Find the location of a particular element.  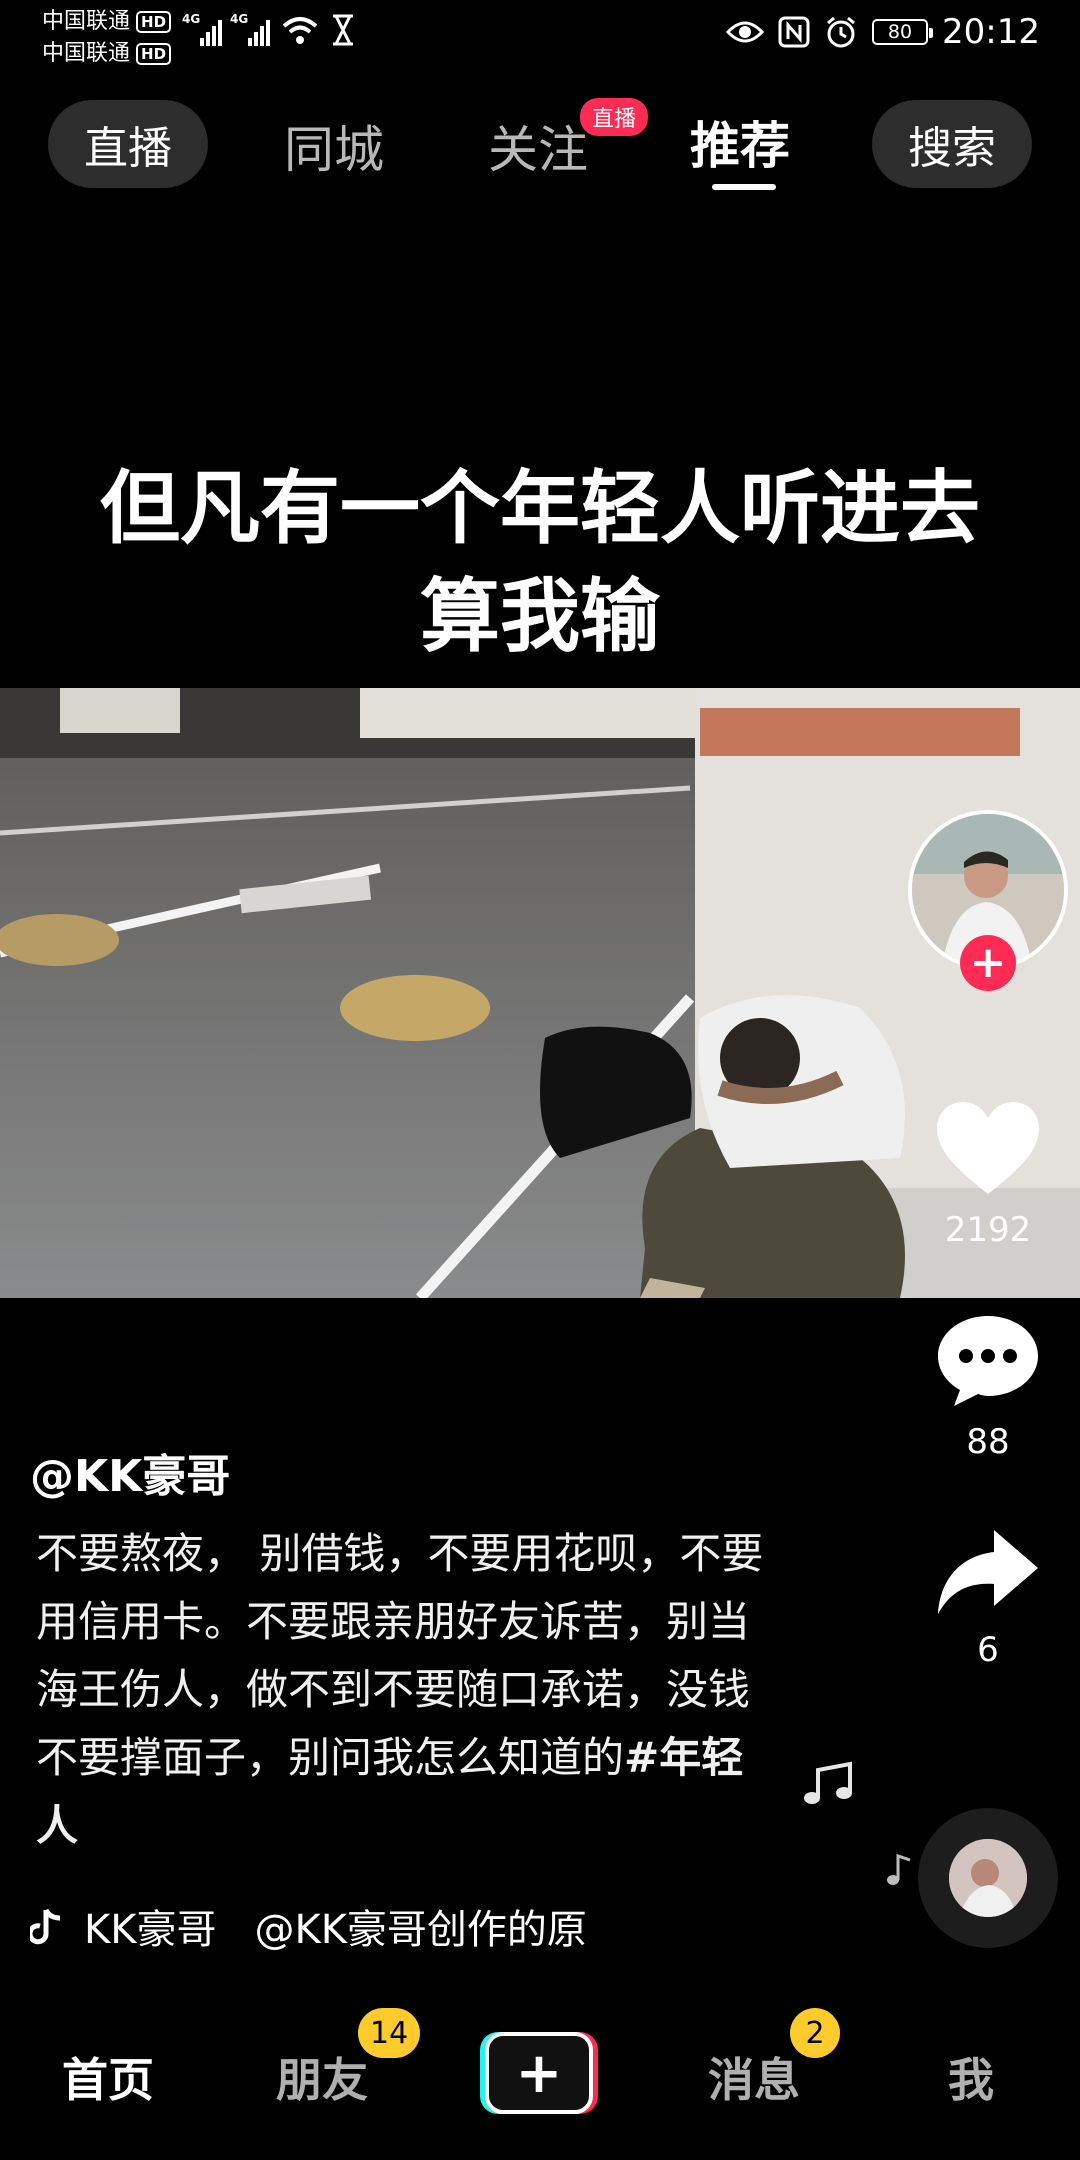

follow-button: + is located at coordinates (988, 963).